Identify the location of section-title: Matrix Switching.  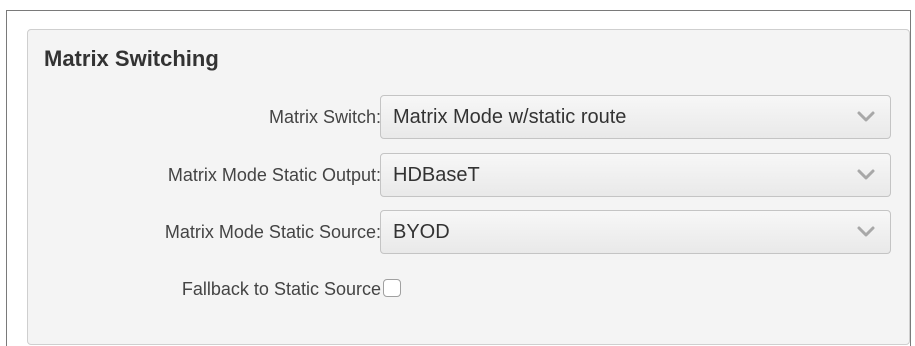
(131, 58).